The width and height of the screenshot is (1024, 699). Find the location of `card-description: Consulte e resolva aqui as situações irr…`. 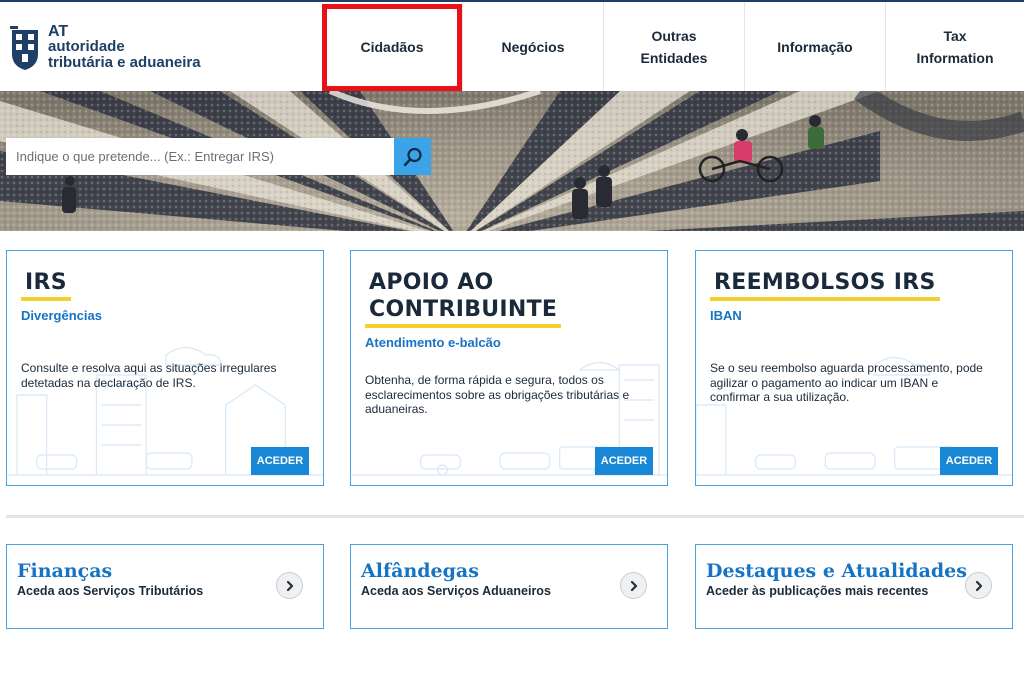

card-description: Consulte e resolva aqui as situações irr… is located at coordinates (149, 375).